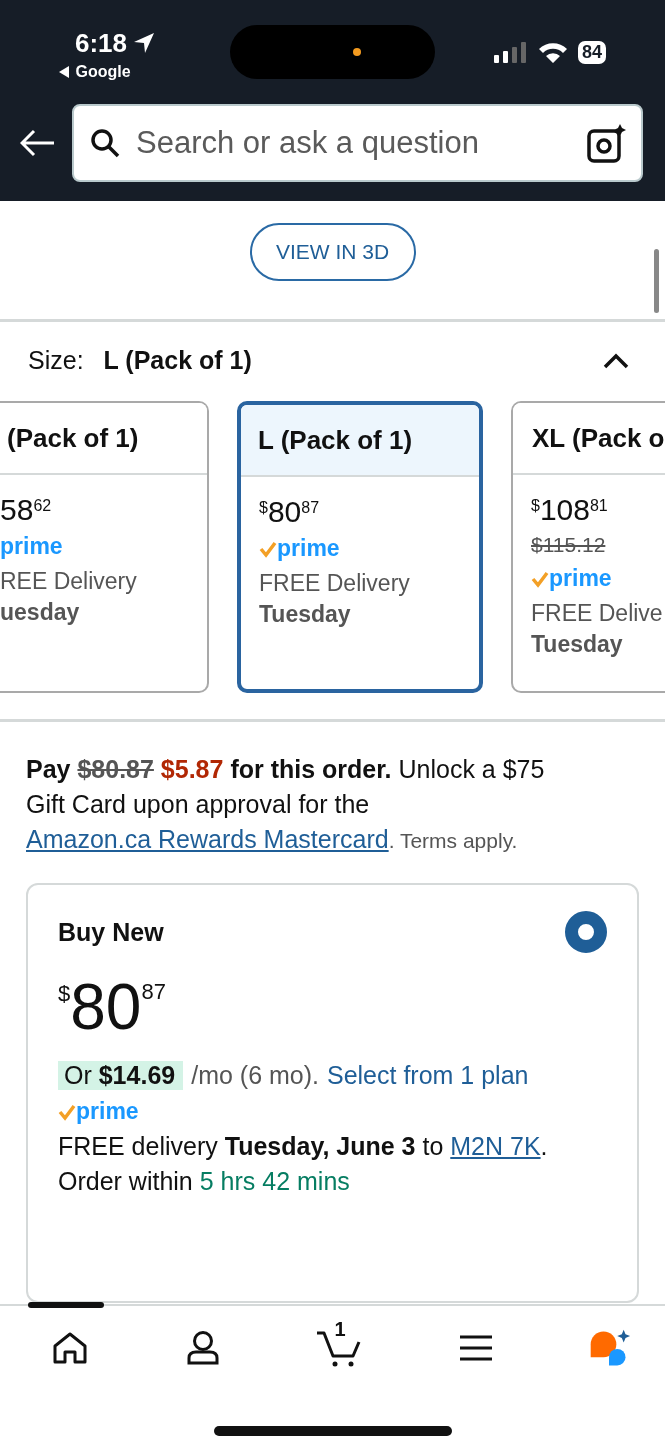 Image resolution: width=665 pixels, height=1440 pixels. I want to click on indicator-dot, so click(357, 52).